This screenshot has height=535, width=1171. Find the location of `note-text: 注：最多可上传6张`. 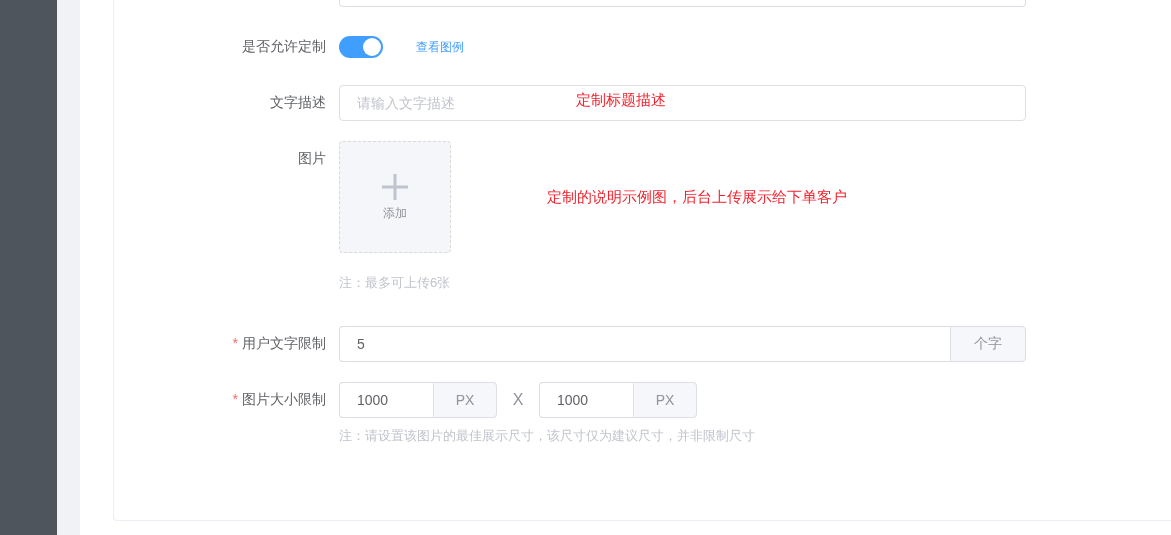

note-text: 注：最多可上传6张 is located at coordinates (395, 283).